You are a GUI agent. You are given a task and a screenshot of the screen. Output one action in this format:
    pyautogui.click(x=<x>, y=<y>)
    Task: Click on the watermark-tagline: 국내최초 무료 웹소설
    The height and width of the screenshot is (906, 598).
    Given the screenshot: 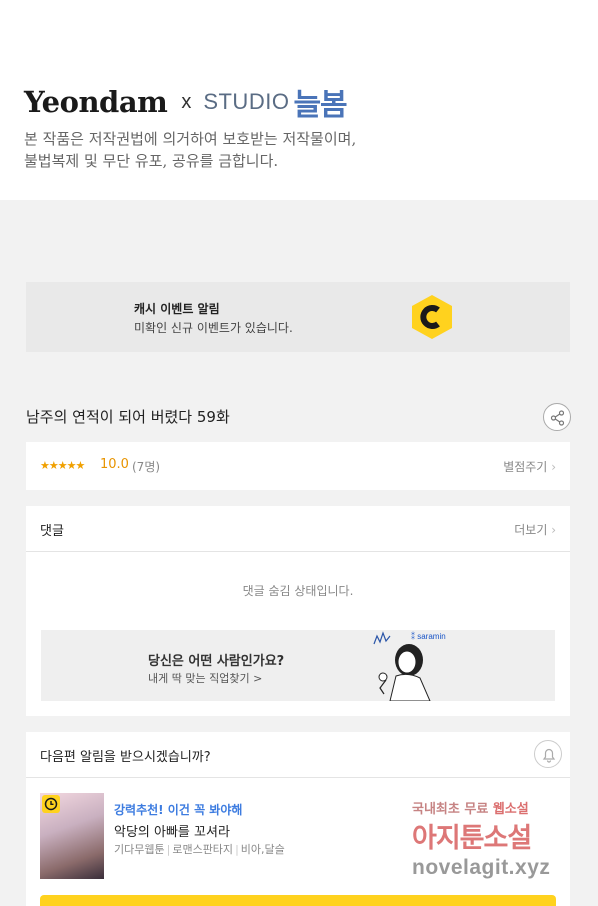 What is the action you would take?
    pyautogui.click(x=470, y=807)
    